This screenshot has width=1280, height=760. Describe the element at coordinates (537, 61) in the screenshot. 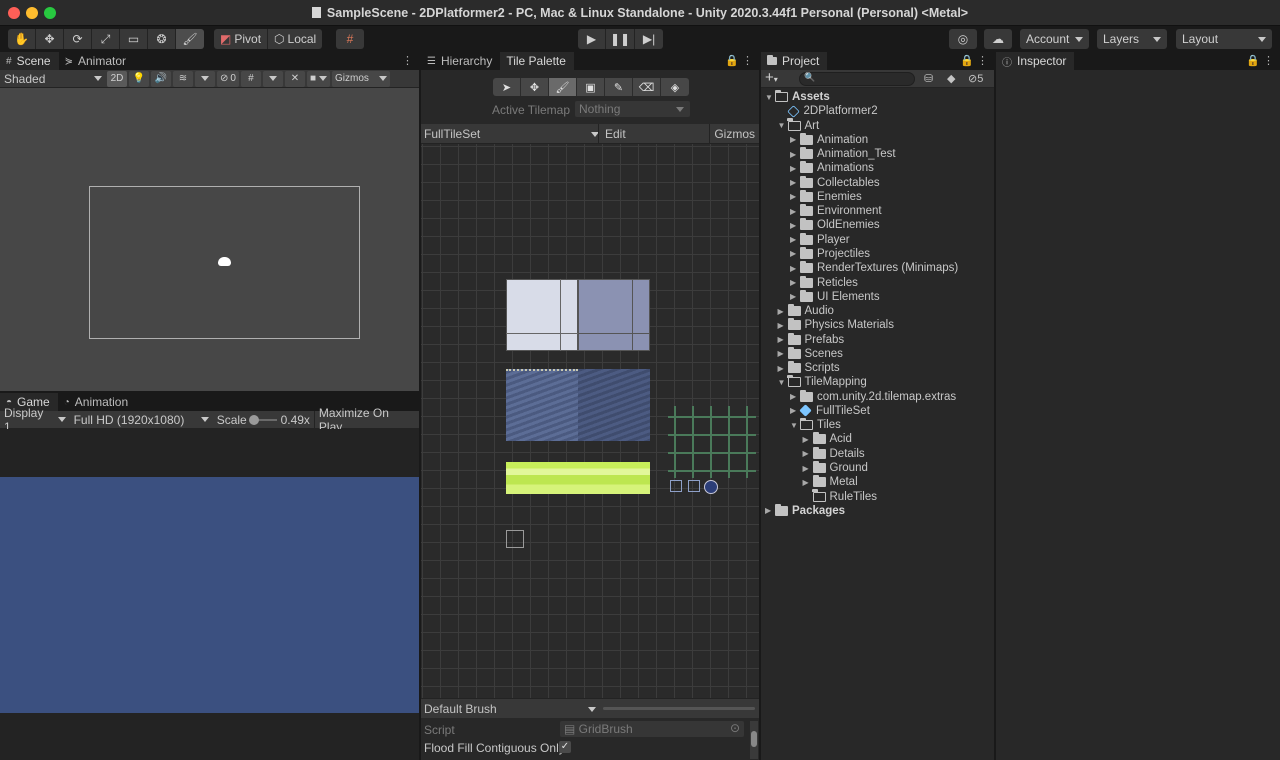

I see `tab-tile-palette: Tile Palette` at that location.